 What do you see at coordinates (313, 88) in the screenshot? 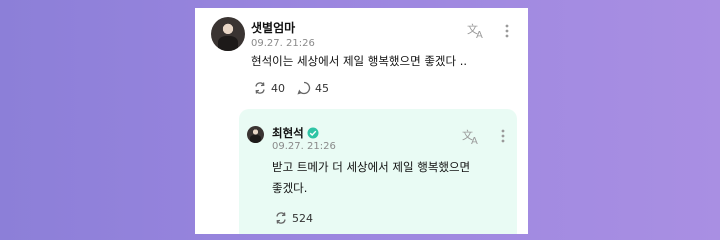
I see `comment-button: 45` at bounding box center [313, 88].